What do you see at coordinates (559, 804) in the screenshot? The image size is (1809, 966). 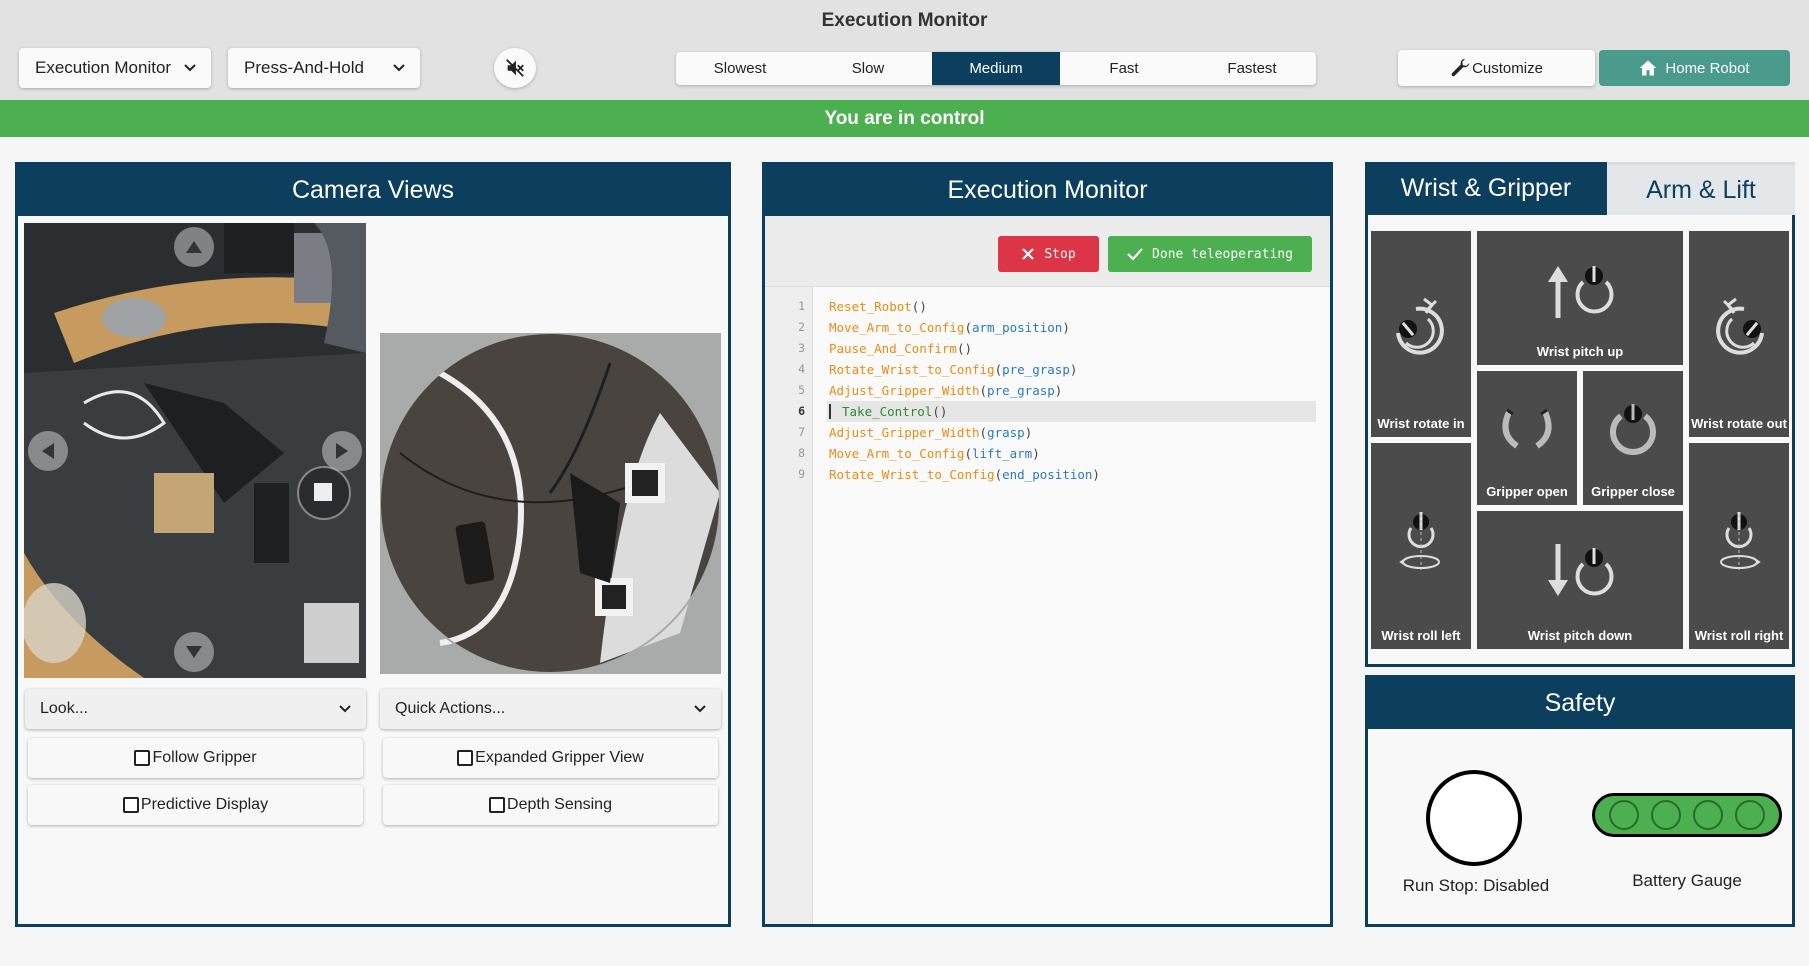 I see `depth-sensing-label: Depth Sensing` at bounding box center [559, 804].